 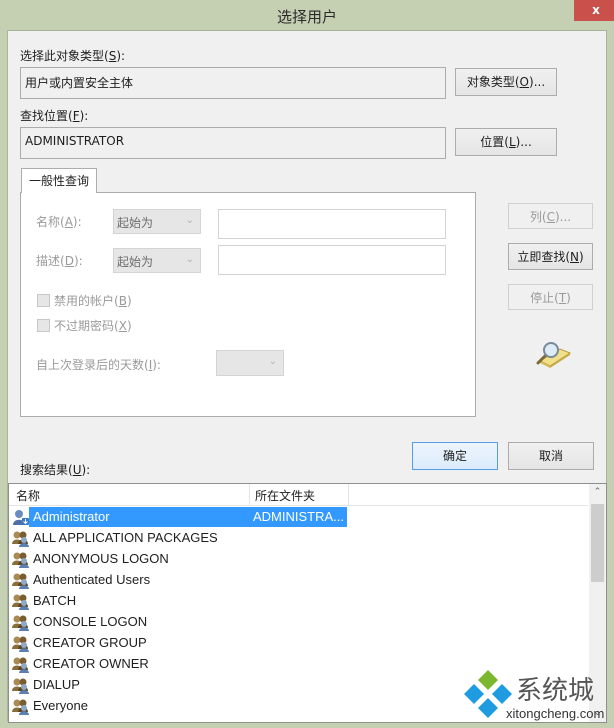 What do you see at coordinates (157, 260) in the screenshot?
I see `description-mode-select: 起始为 ⌄` at bounding box center [157, 260].